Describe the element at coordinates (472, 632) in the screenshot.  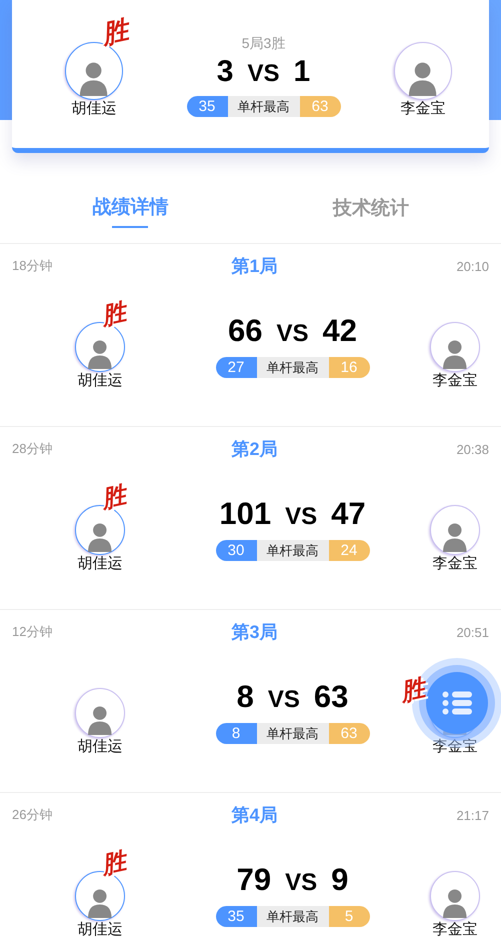
I see `frame-time: 20:51` at that location.